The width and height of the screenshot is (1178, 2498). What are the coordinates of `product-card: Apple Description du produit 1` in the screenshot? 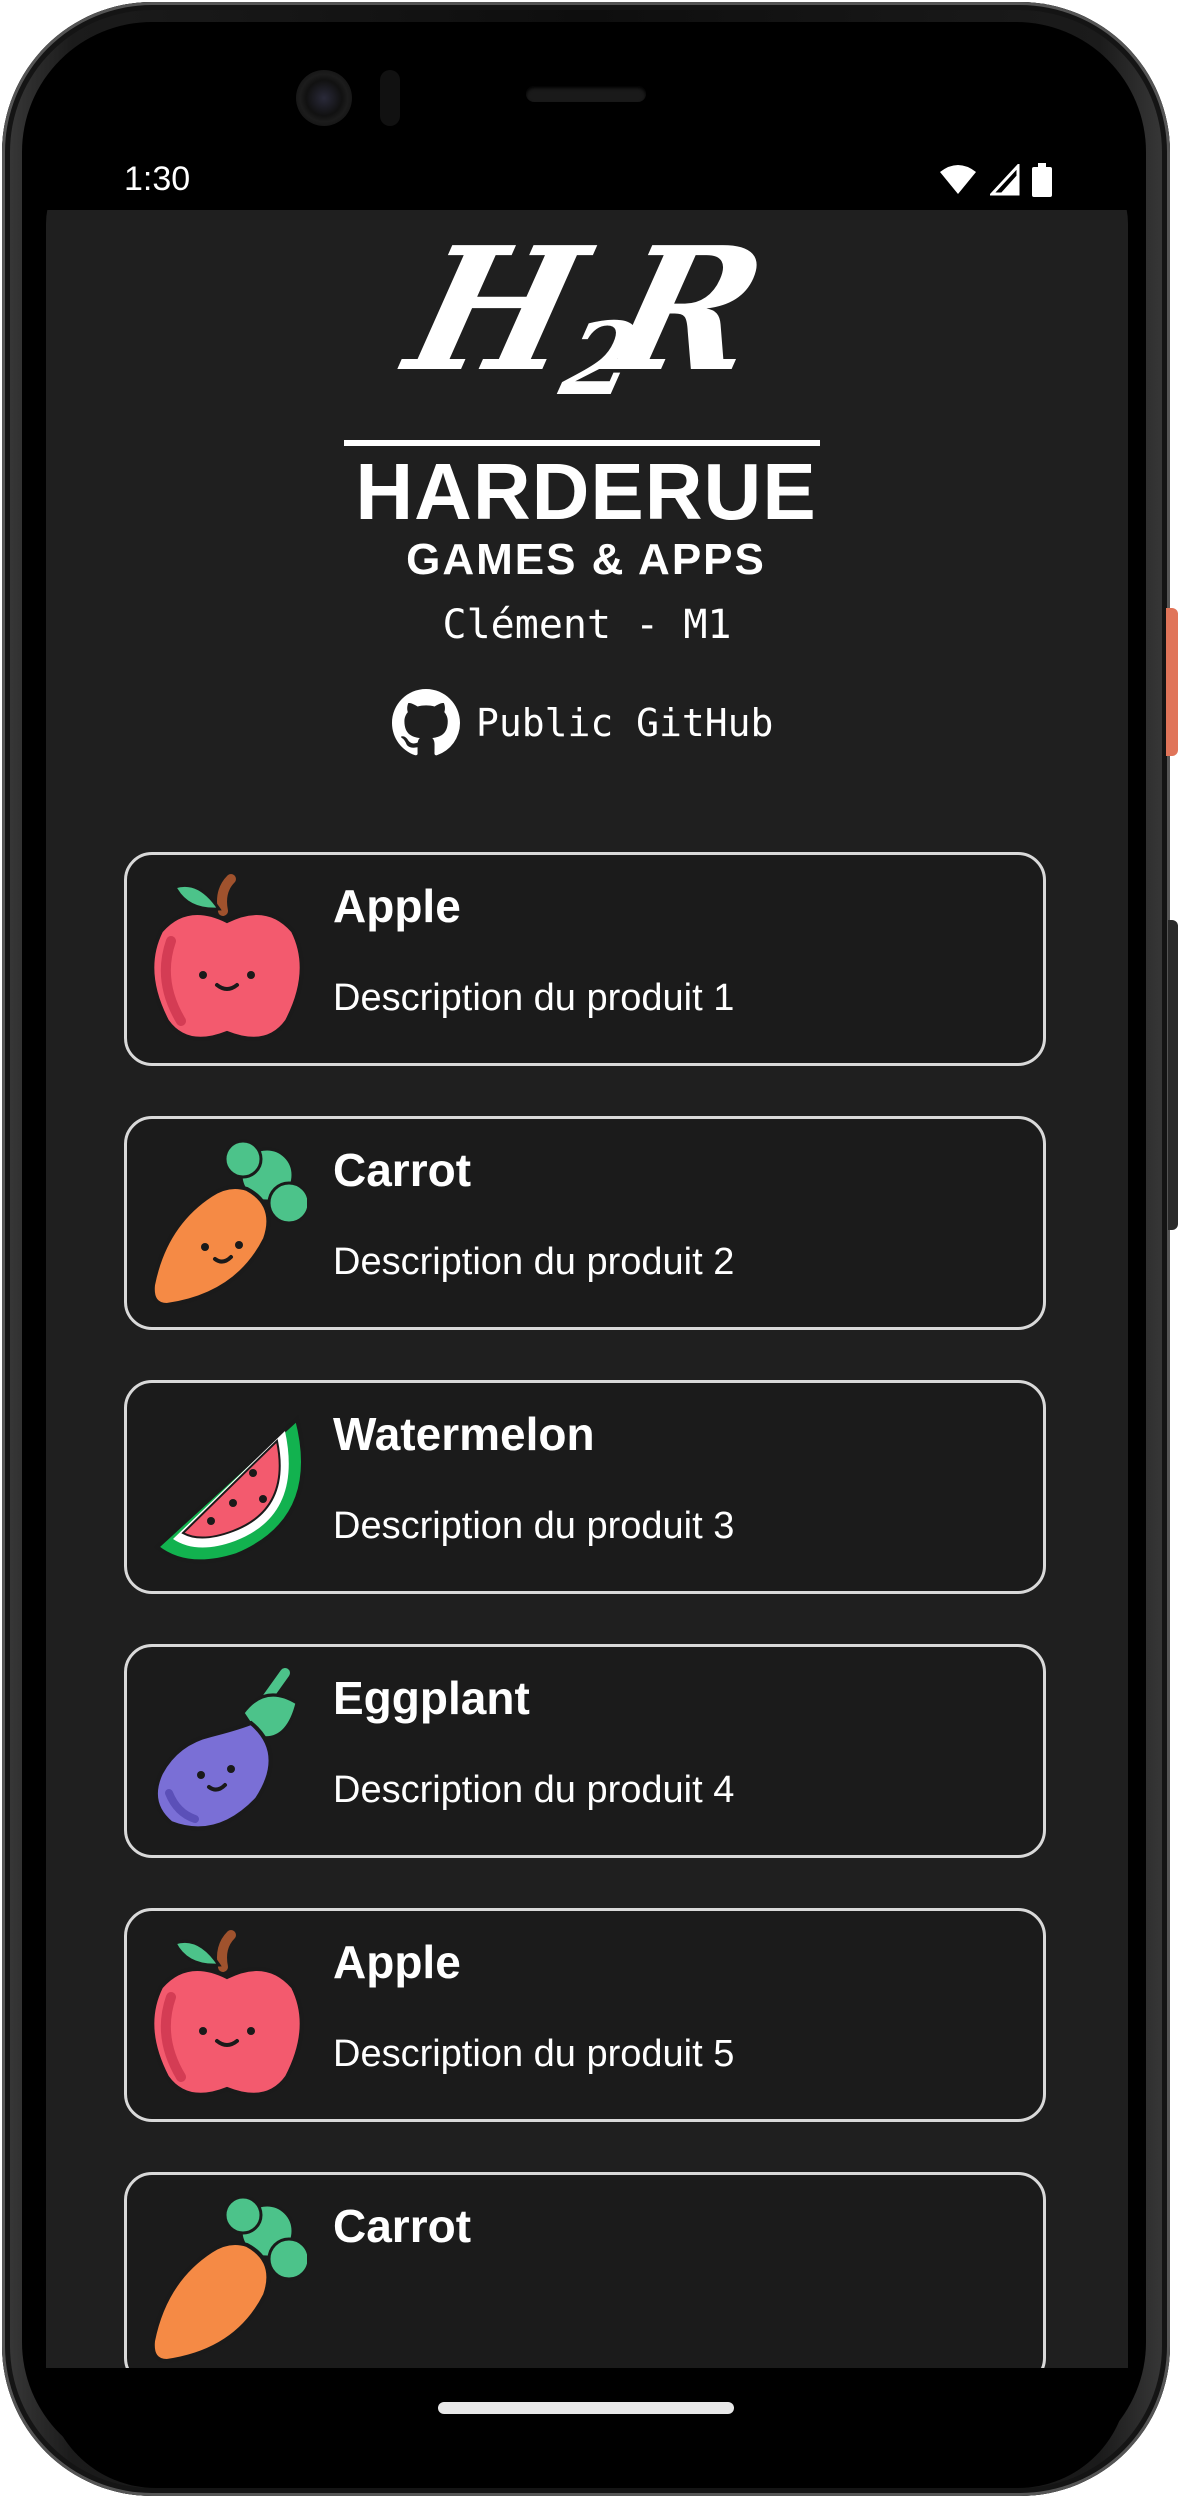 It's located at (585, 959).